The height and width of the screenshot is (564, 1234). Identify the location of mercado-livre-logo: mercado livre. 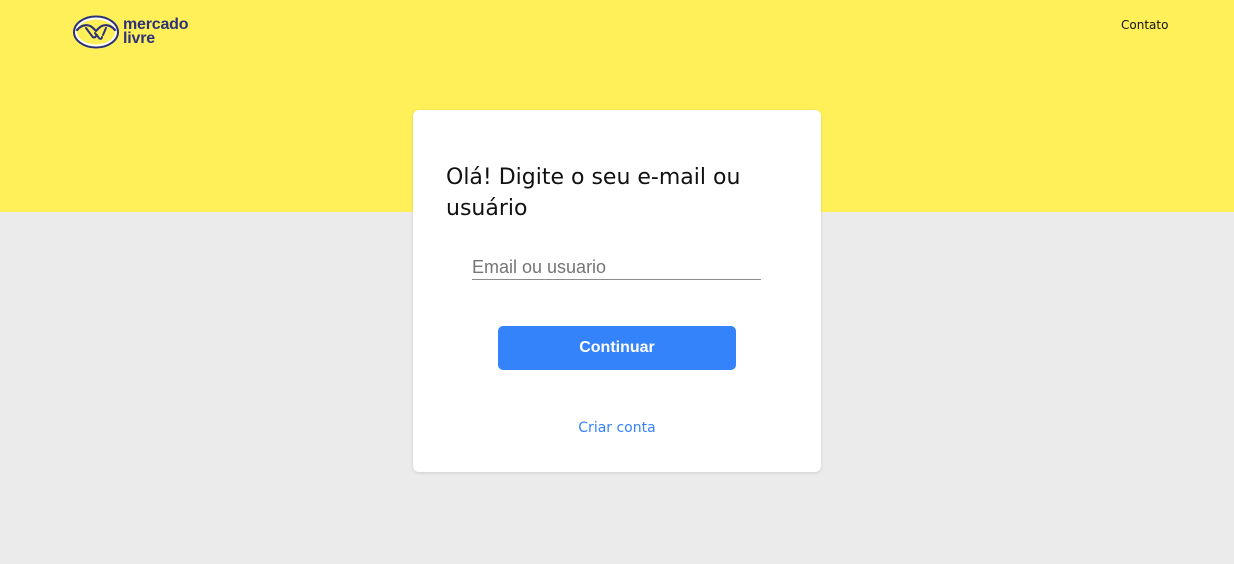
(130, 32).